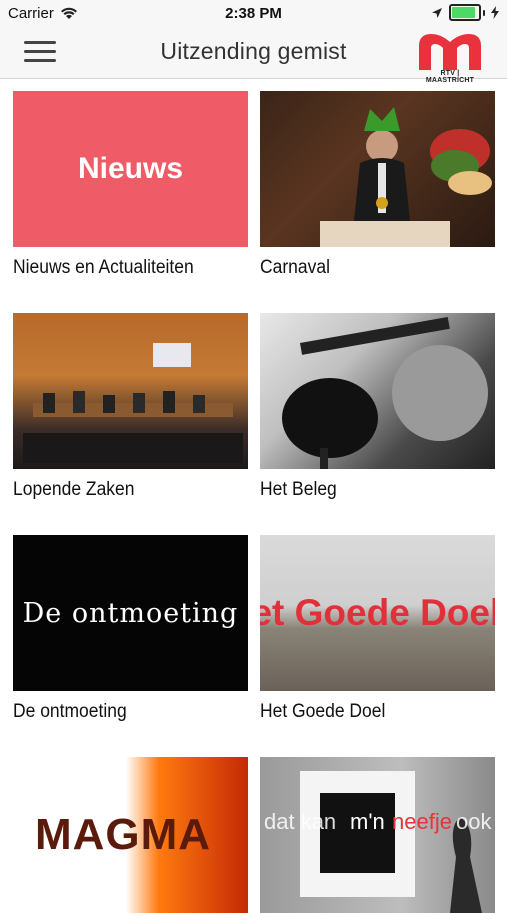  I want to click on program-tile-de-ontmoeting: De ontmoeting De ontmoeting, so click(130, 628).